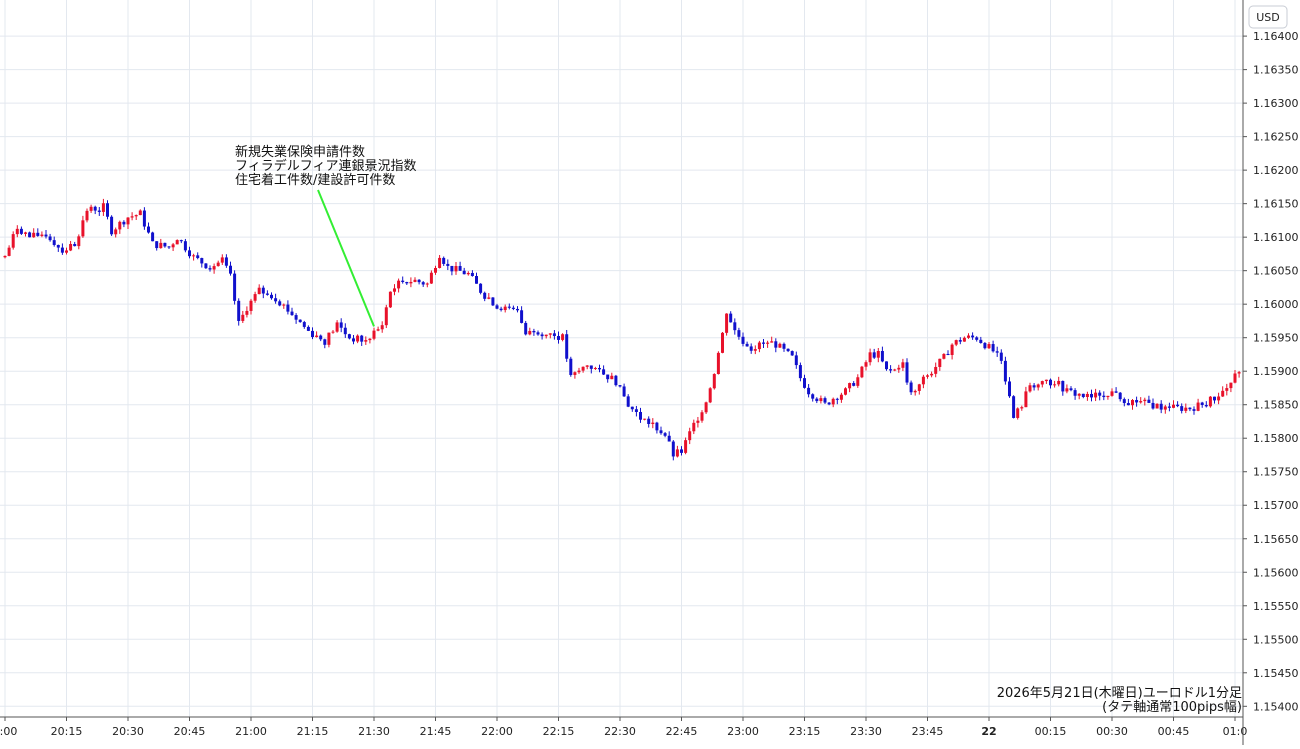 The height and width of the screenshot is (749, 1300). Describe the element at coordinates (1172, 707) in the screenshot. I see `footer-line-2: (タテ軸通常100pips幅)` at that location.